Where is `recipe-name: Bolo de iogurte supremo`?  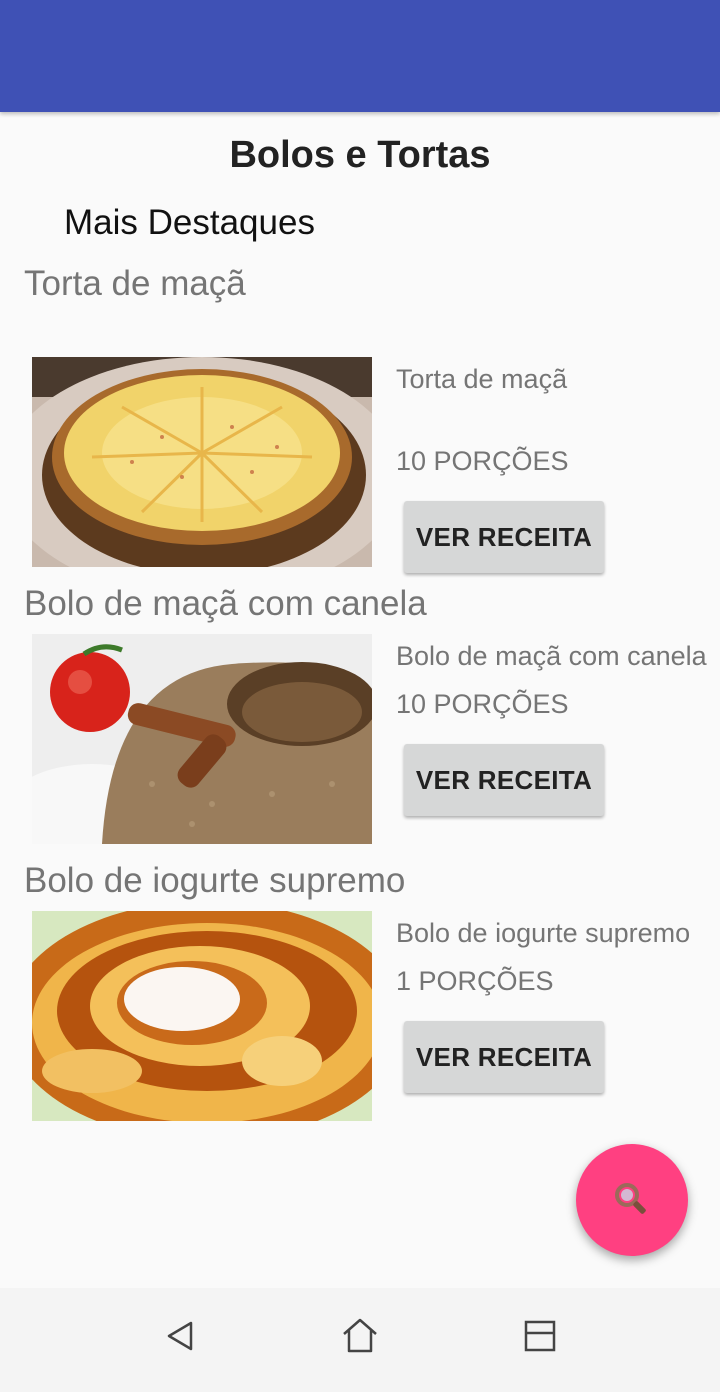
recipe-name: Bolo de iogurte supremo is located at coordinates (543, 933).